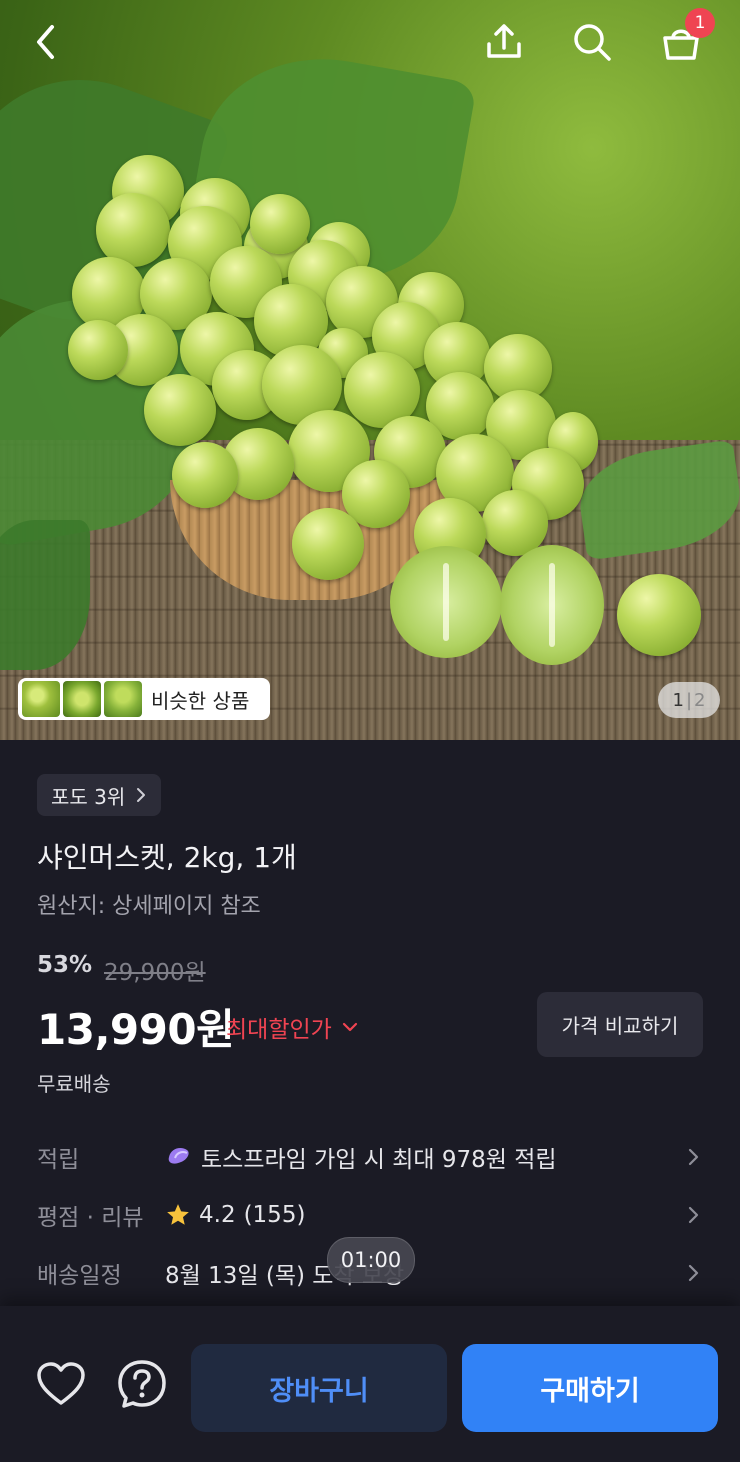 The height and width of the screenshot is (1462, 740). I want to click on max-discount-toggle: 최대할인가, so click(292, 1027).